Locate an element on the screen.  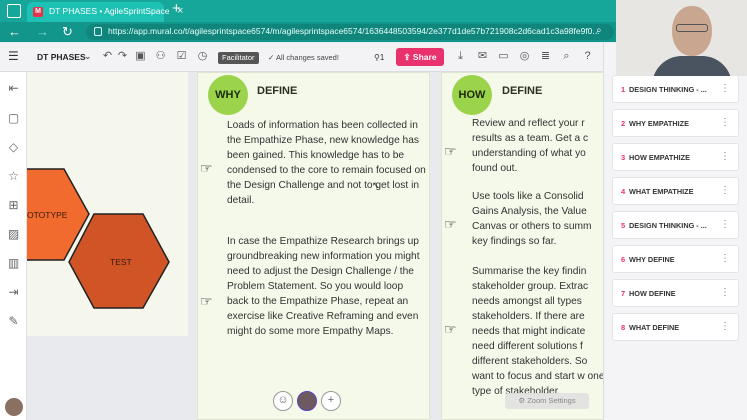
outline-item: 2 WHY EMPATHIZE ⋮ is located at coordinates (675, 123).